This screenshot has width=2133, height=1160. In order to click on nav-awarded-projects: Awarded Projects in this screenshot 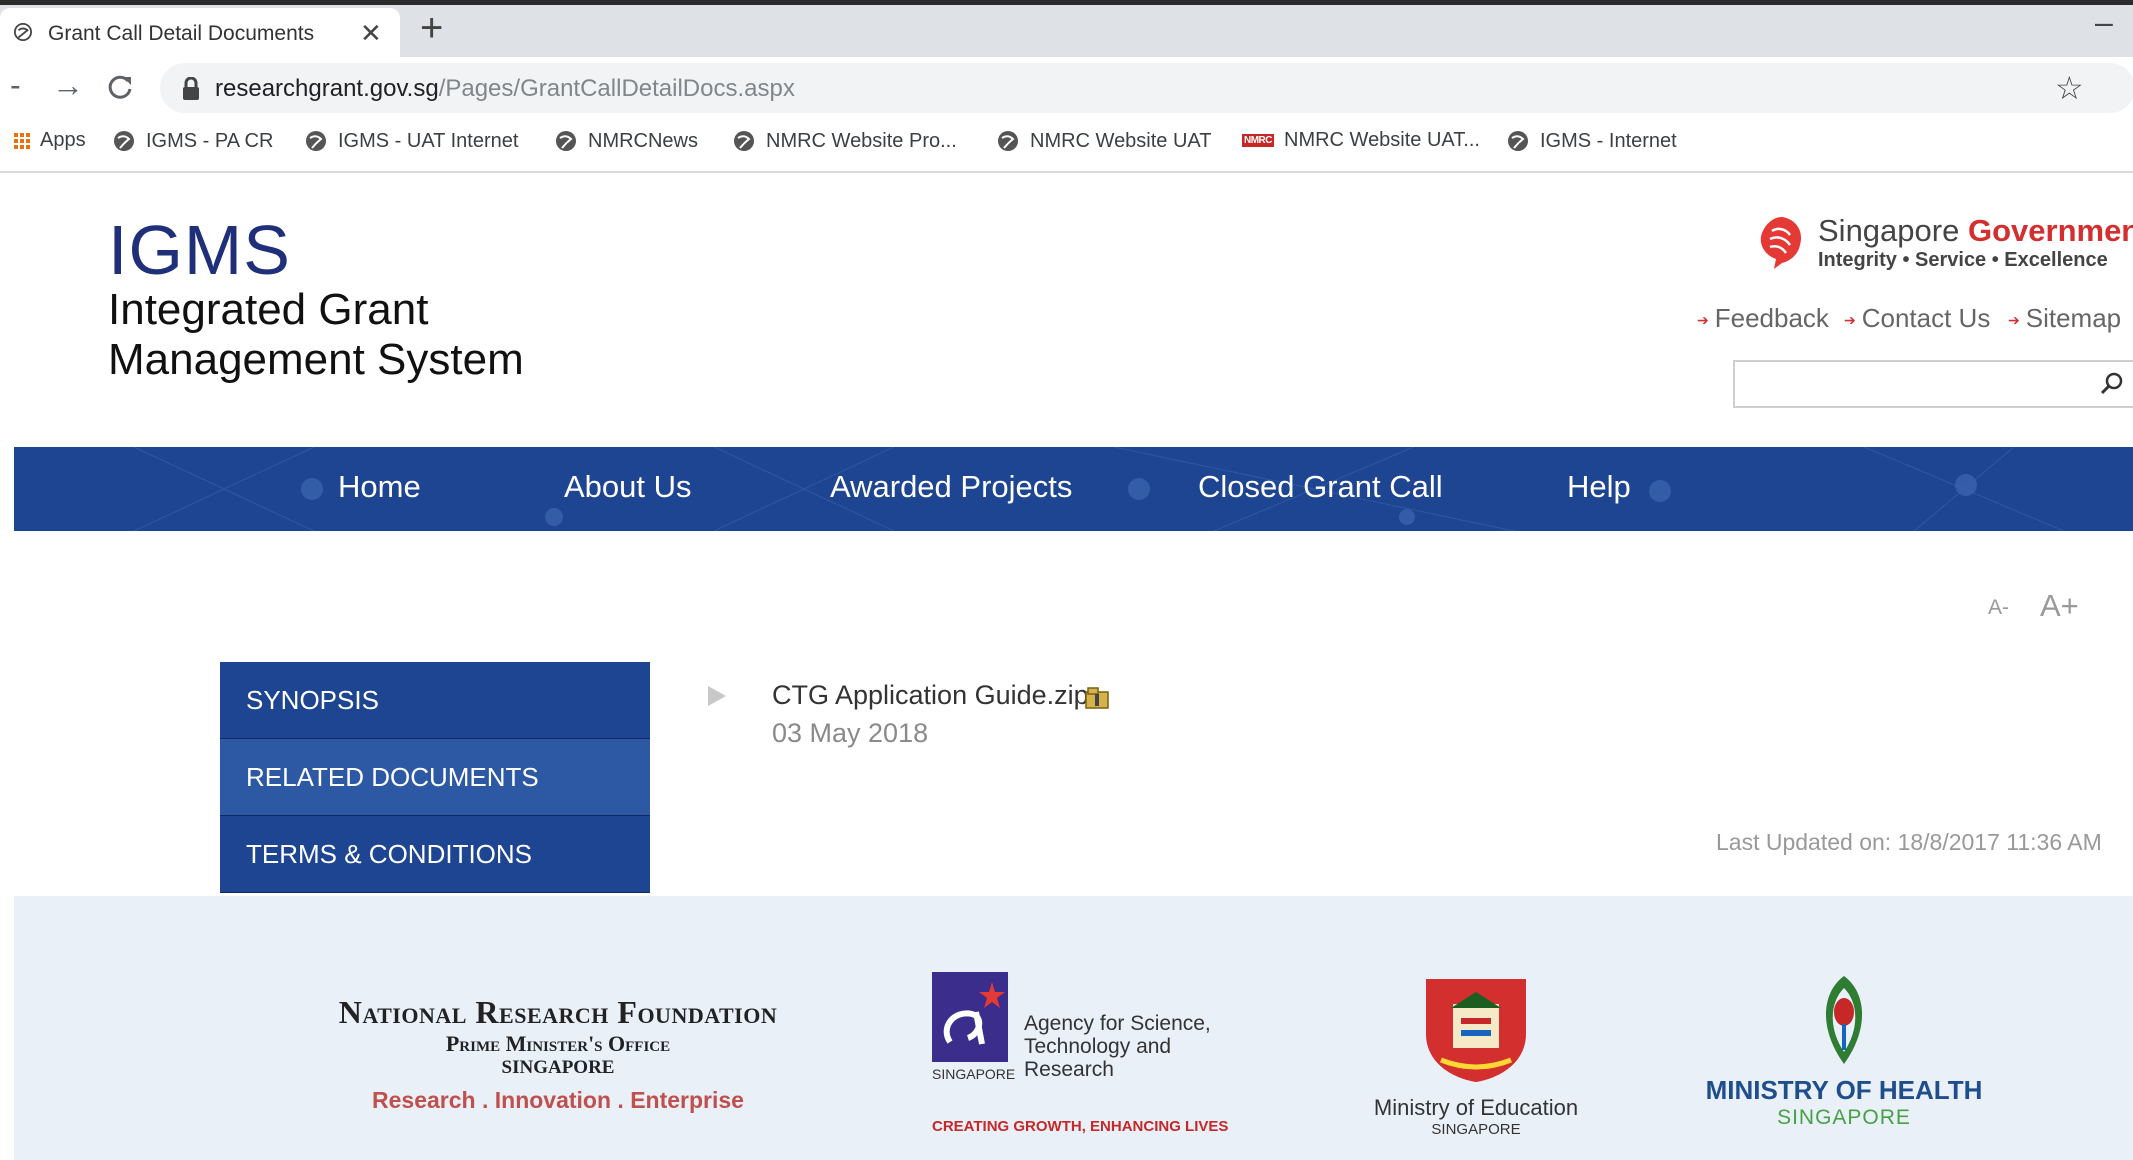, I will do `click(951, 487)`.